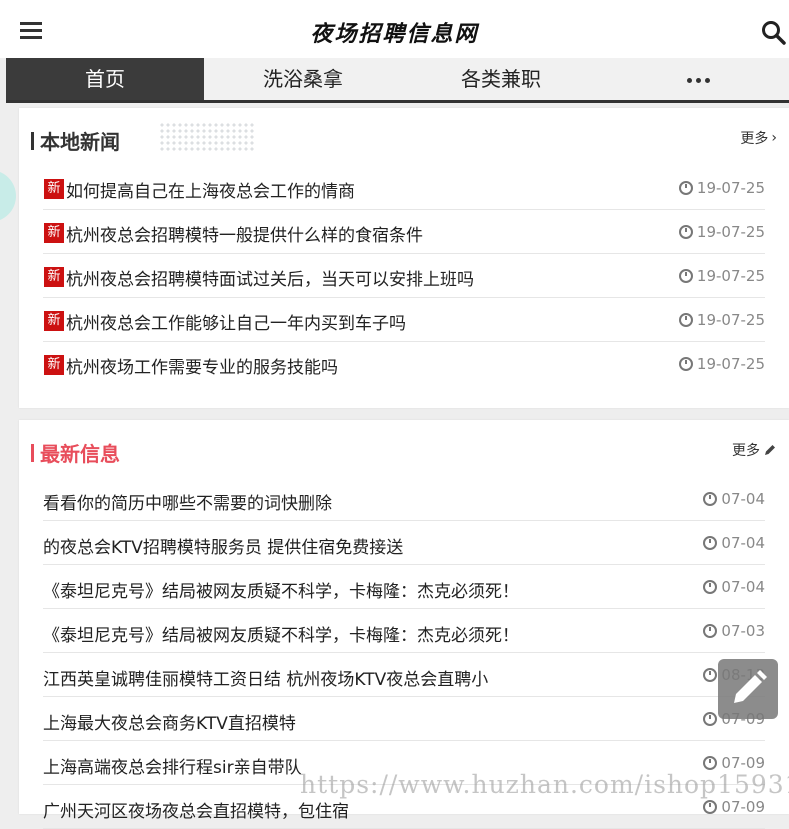 The image size is (789, 829). I want to click on top-header: 夜场招聘信息网, so click(394, 29).